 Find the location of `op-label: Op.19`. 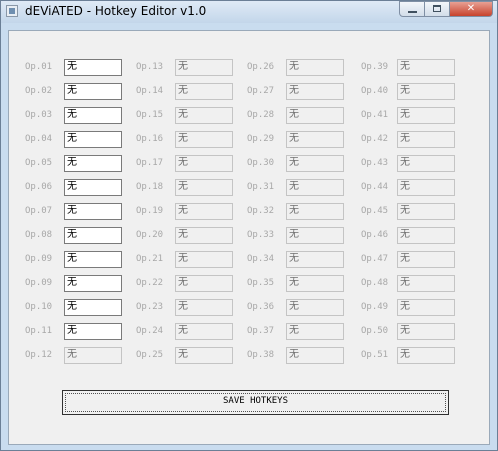

op-label: Op.19 is located at coordinates (150, 211).